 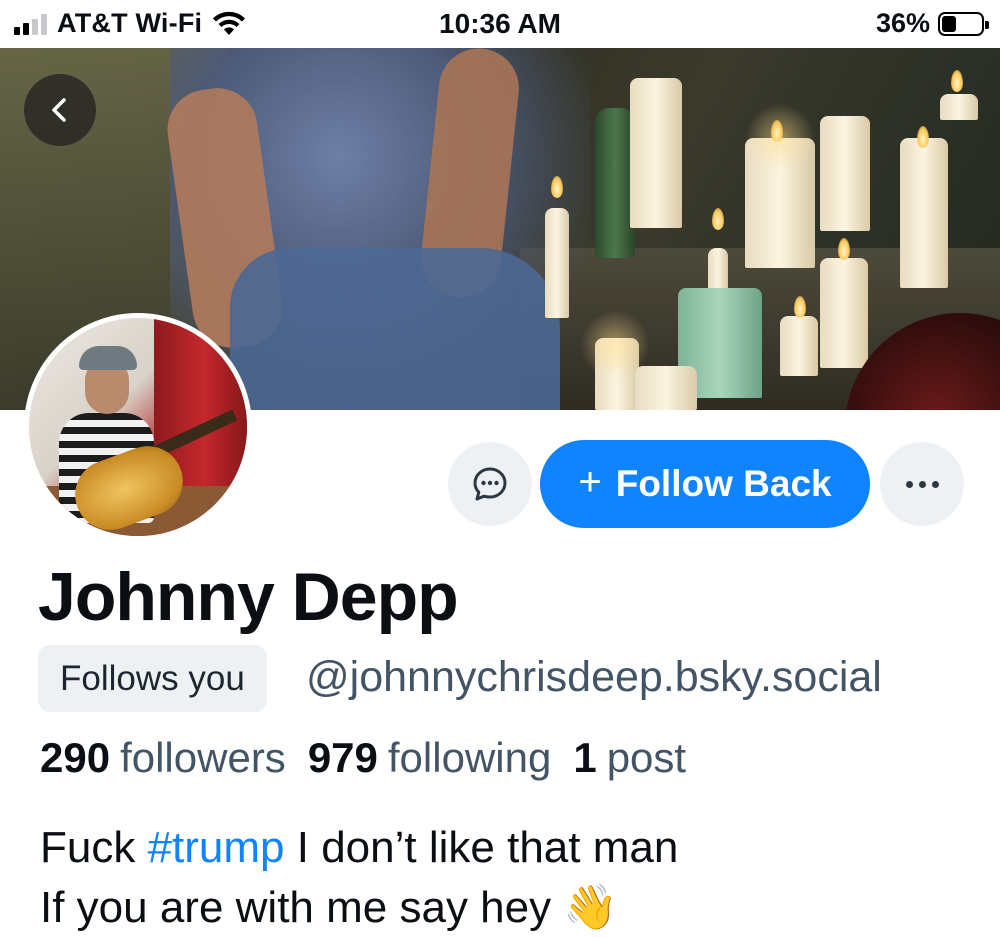 What do you see at coordinates (594, 677) in the screenshot?
I see `profile-handle: @johnnychrisdeep.bsky.social` at bounding box center [594, 677].